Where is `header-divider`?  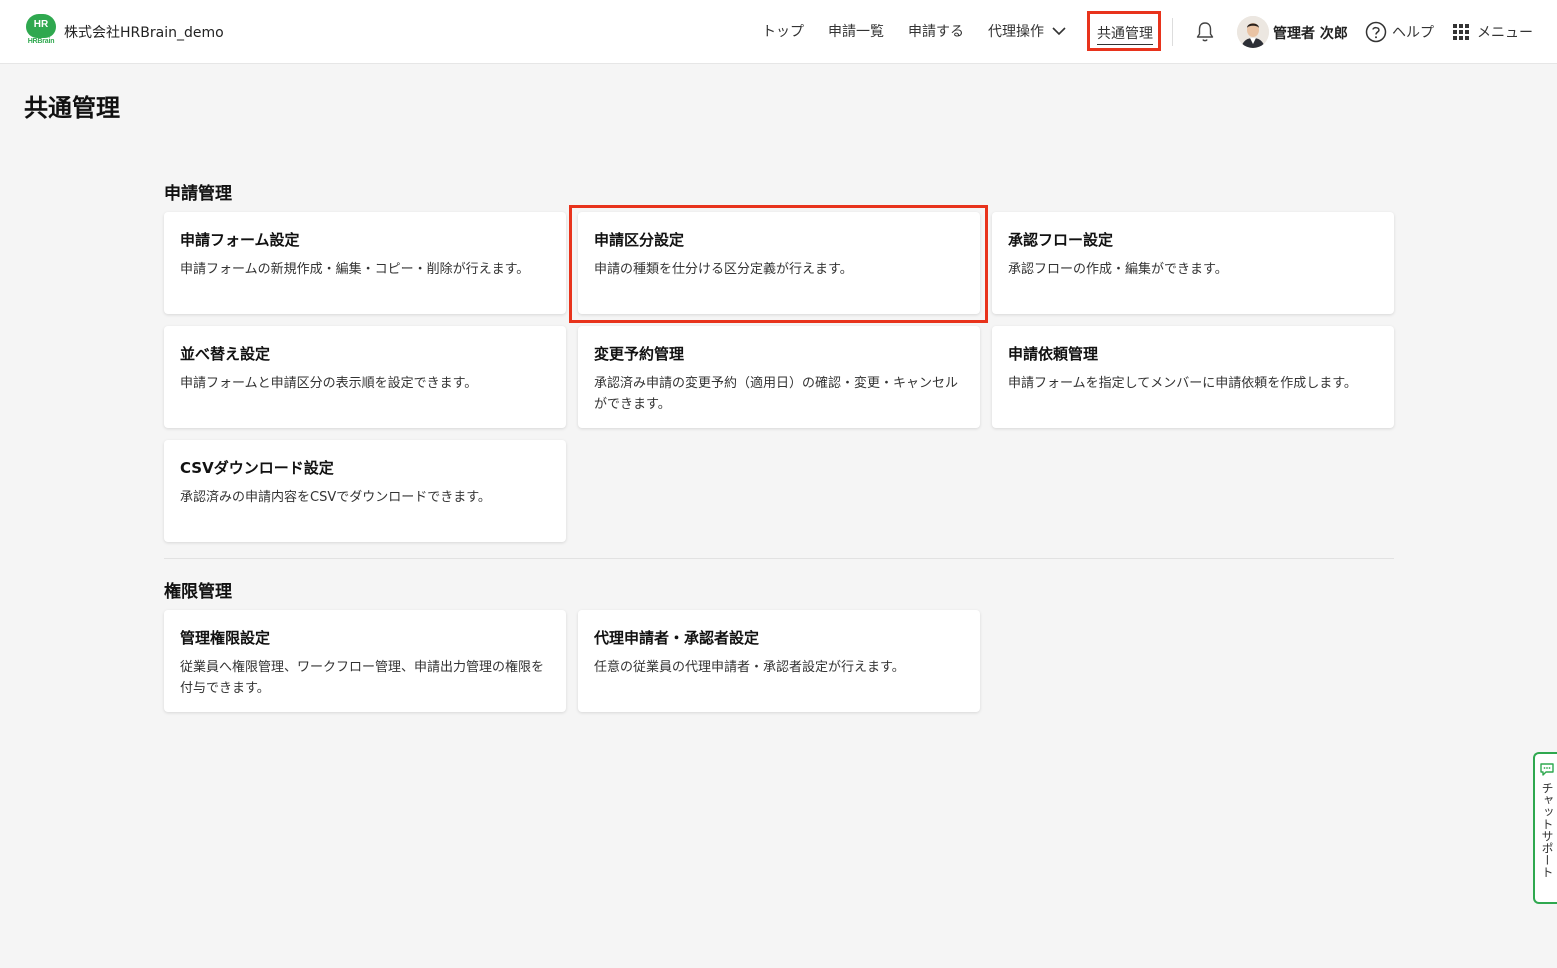
header-divider is located at coordinates (1172, 32).